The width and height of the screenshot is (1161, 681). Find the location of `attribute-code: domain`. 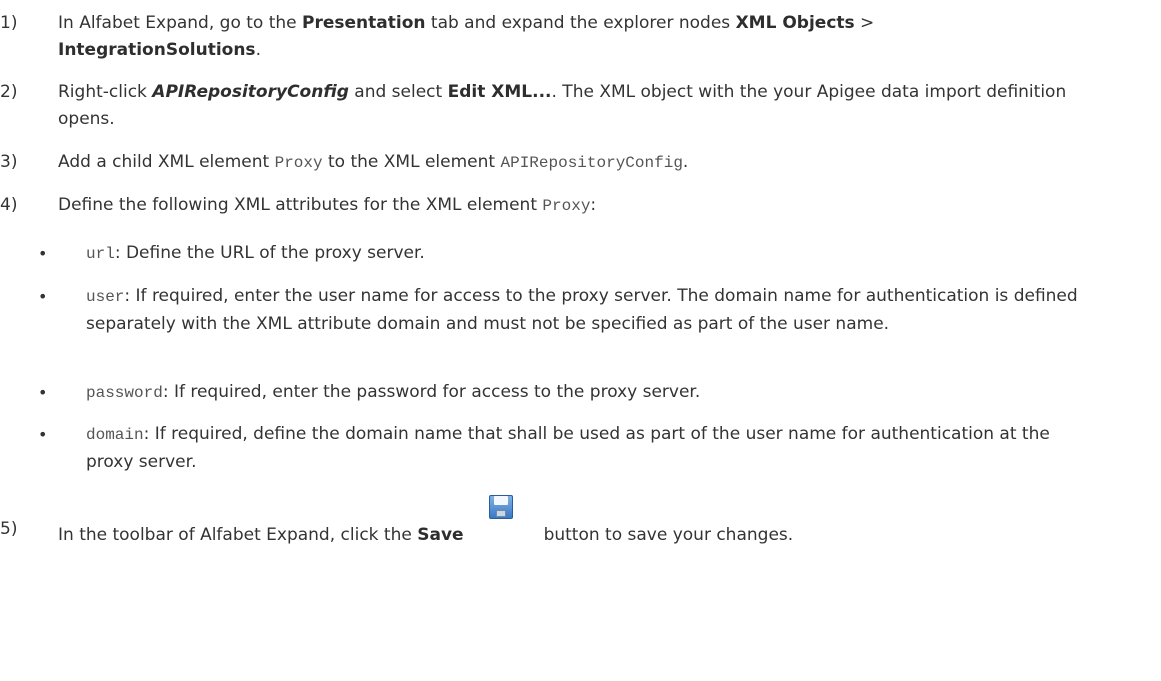

attribute-code: domain is located at coordinates (115, 435).